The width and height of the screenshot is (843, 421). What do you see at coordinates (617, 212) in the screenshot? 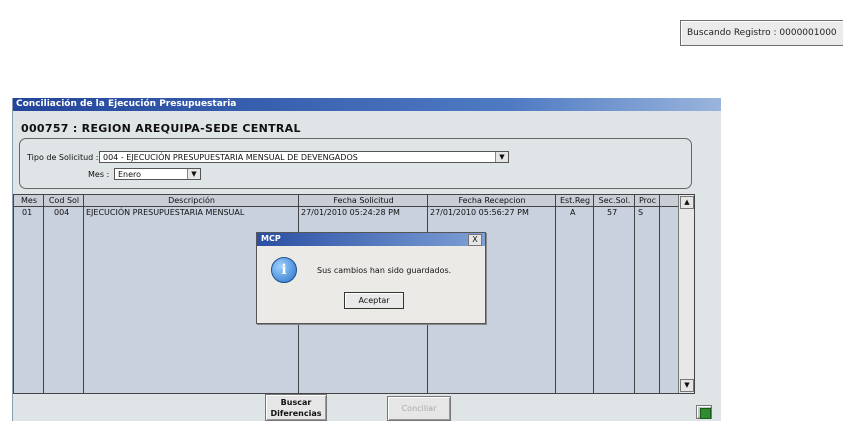
I see `cell-sec-sol: 57` at bounding box center [617, 212].